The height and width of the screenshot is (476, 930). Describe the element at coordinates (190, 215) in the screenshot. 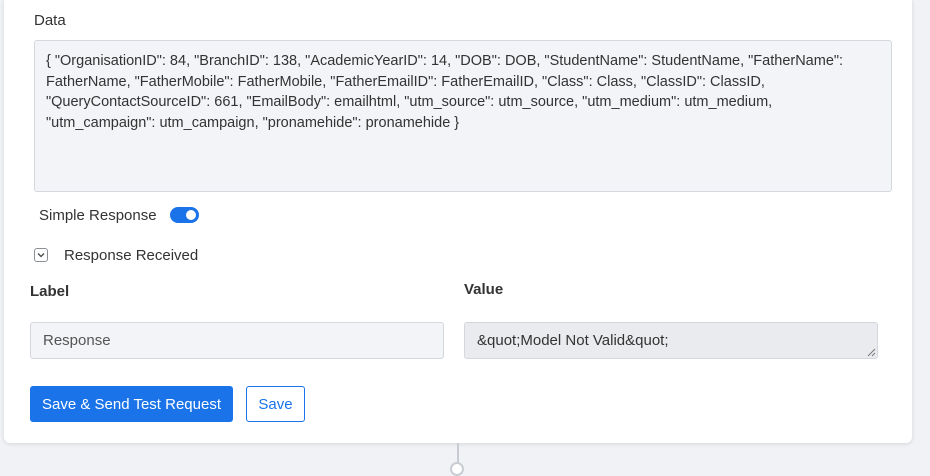

I see `toggle-knob` at that location.